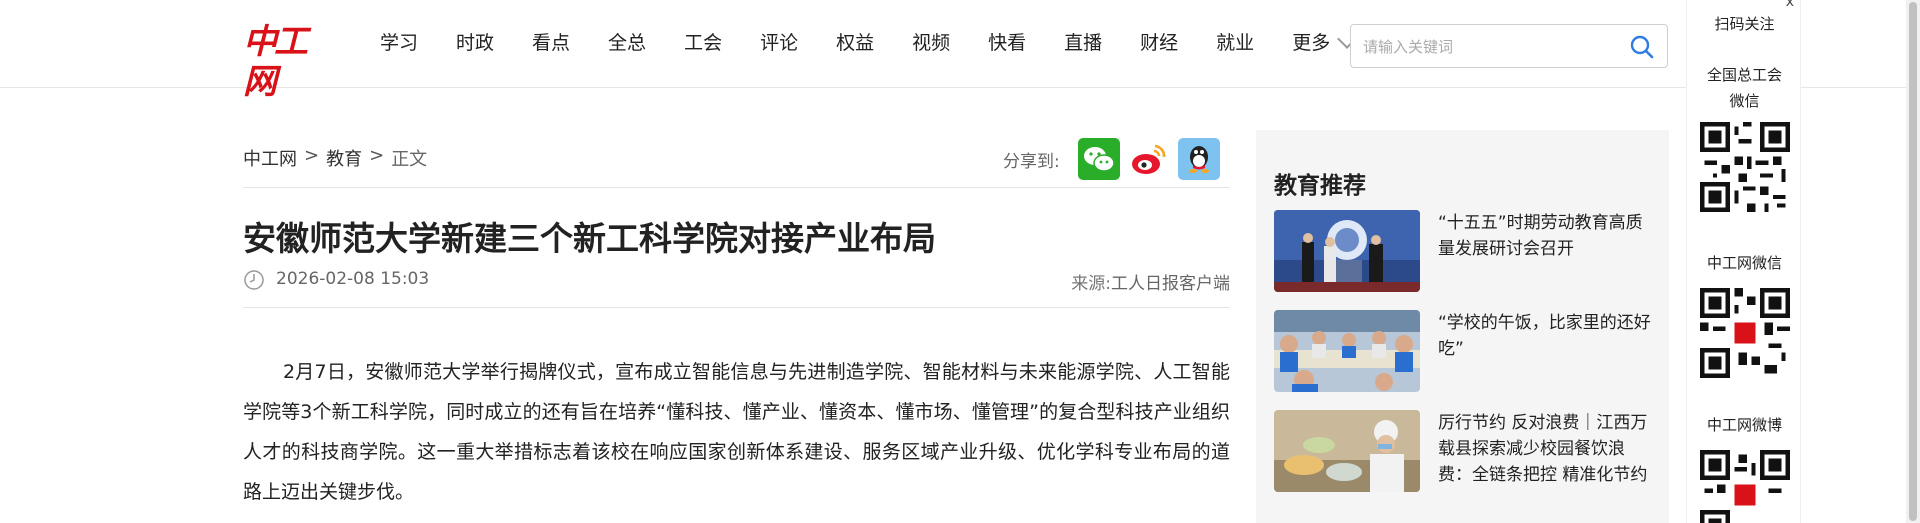  What do you see at coordinates (1546, 336) in the screenshot?
I see `recommend-item-title: “学校的午饭，比家里的还好吃”` at bounding box center [1546, 336].